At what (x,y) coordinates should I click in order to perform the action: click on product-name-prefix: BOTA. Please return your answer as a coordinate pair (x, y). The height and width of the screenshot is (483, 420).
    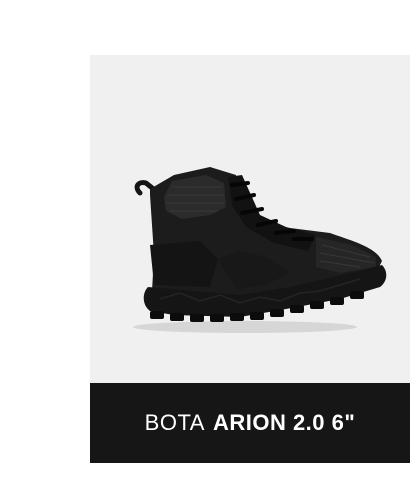
    Looking at the image, I should click on (174, 422).